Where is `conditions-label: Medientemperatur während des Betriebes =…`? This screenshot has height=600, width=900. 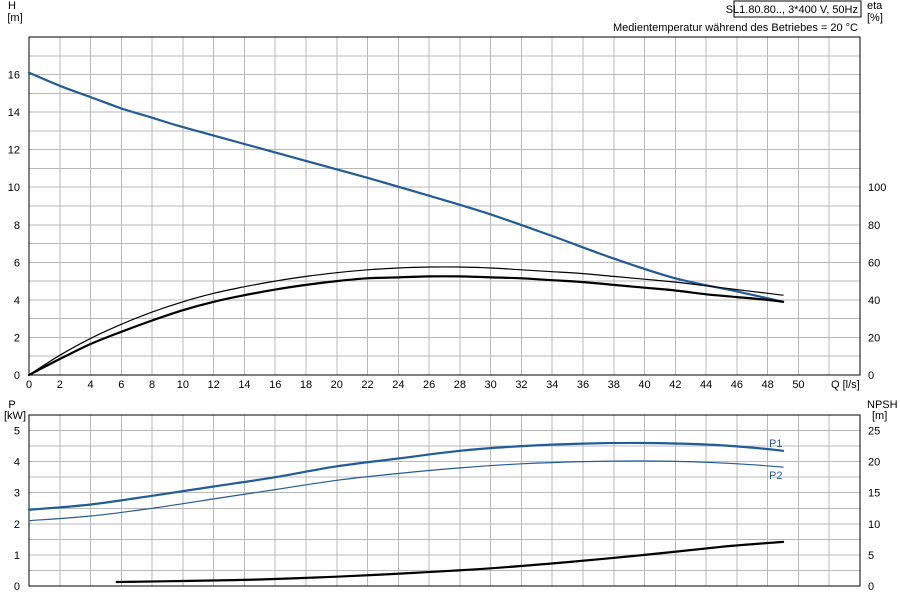 conditions-label: Medientemperatur während des Betriebes =… is located at coordinates (735, 28).